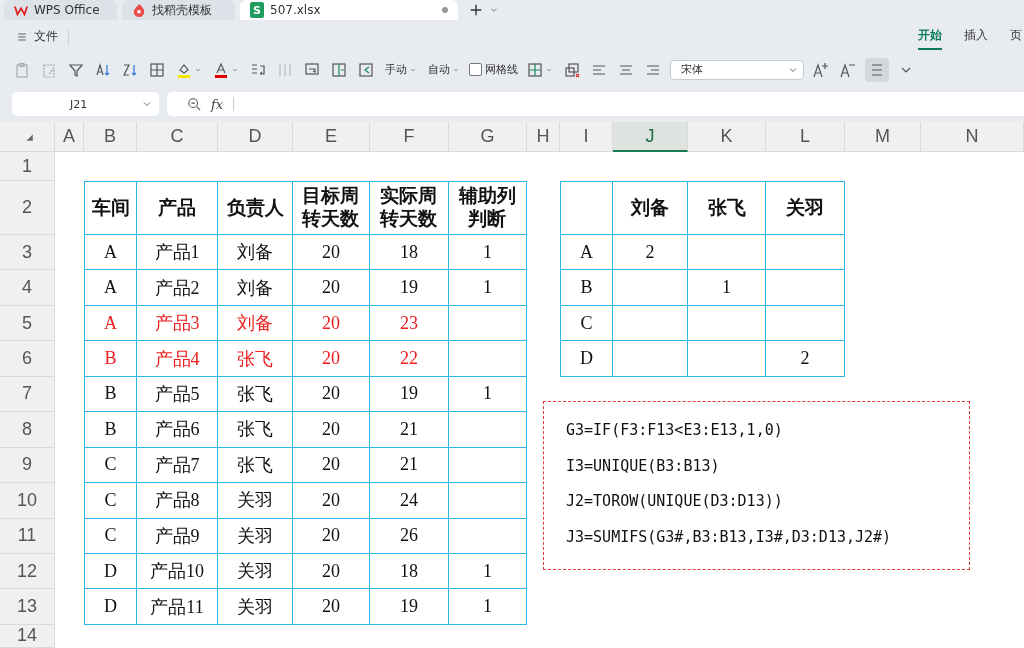 The width and height of the screenshot is (1024, 648). I want to click on table-cell: 产品1, so click(177, 253).